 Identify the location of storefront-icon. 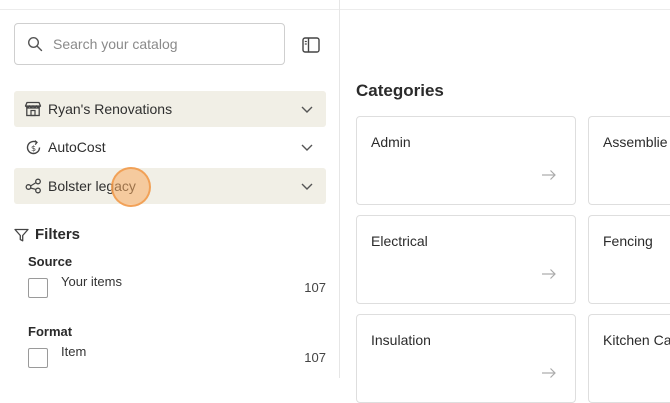
(33, 109).